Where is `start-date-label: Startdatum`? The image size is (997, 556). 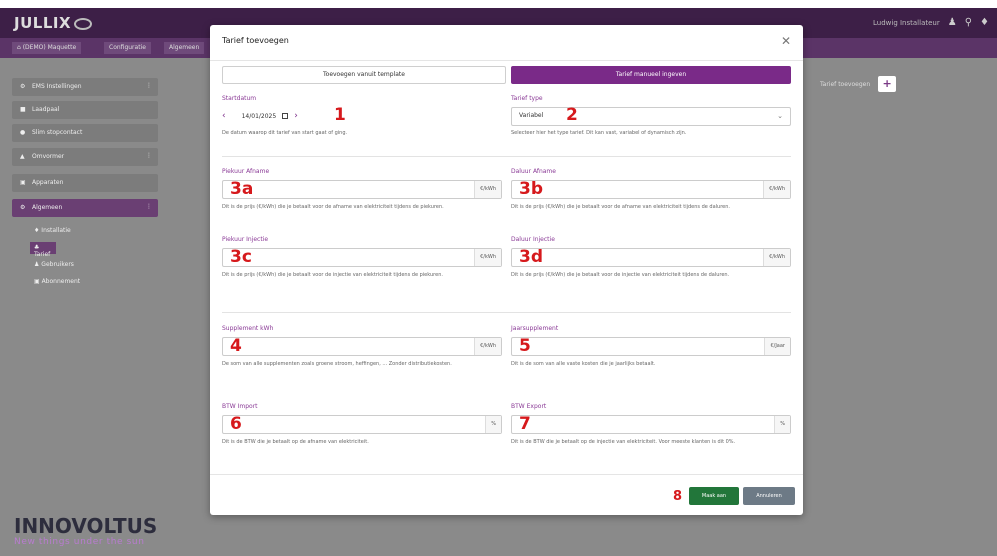 start-date-label: Startdatum is located at coordinates (239, 98).